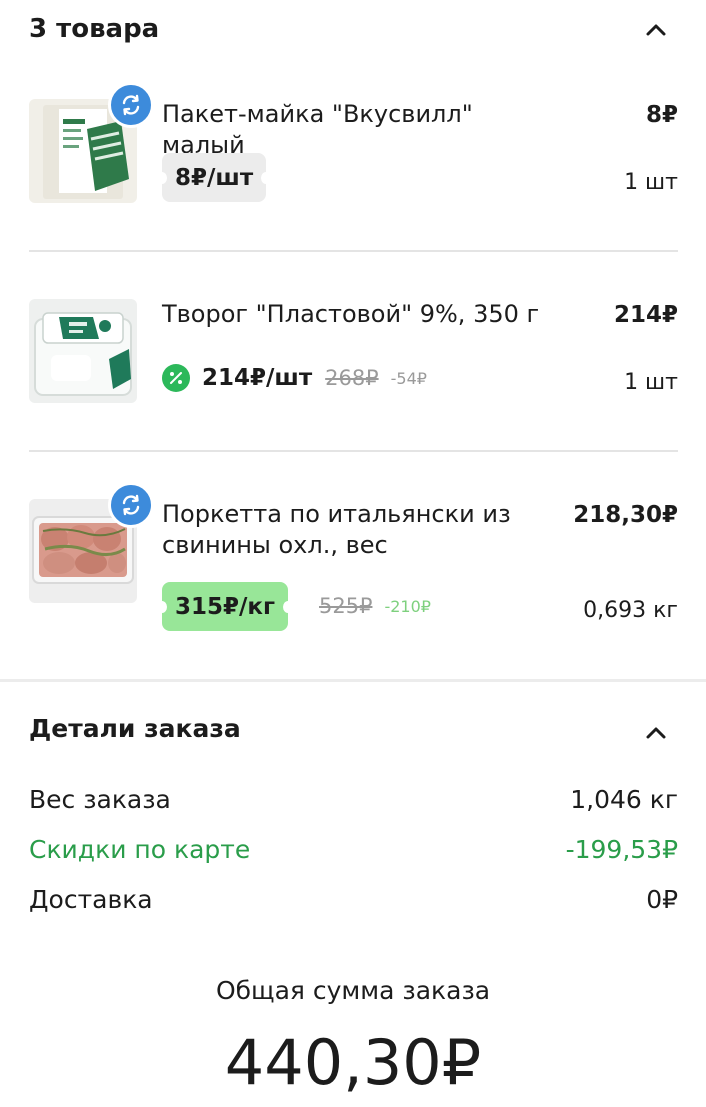 This screenshot has width=706, height=1107. What do you see at coordinates (357, 314) in the screenshot?
I see `item-name: Творог "Пластовой" 9%, 350 г` at bounding box center [357, 314].